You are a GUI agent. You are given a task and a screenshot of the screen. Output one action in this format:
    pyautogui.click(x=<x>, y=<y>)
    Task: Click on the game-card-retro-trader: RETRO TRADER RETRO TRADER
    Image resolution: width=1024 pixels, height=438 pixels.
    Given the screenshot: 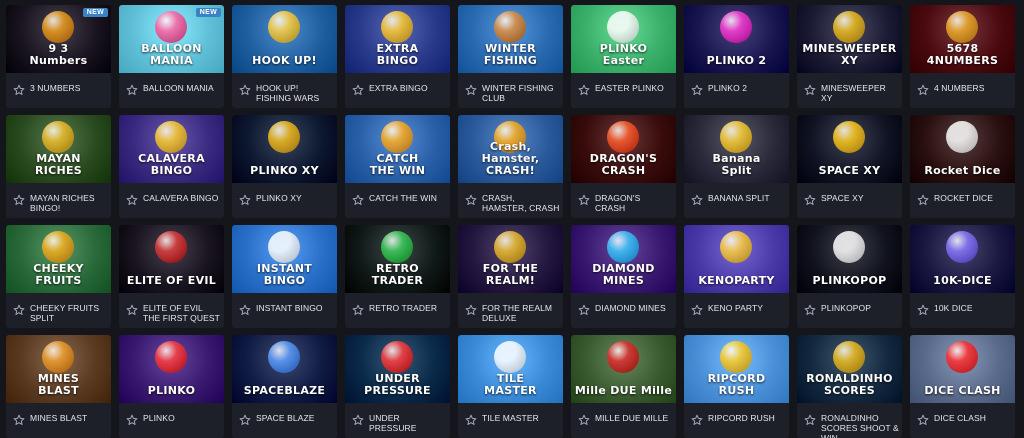 What is the action you would take?
    pyautogui.click(x=397, y=276)
    